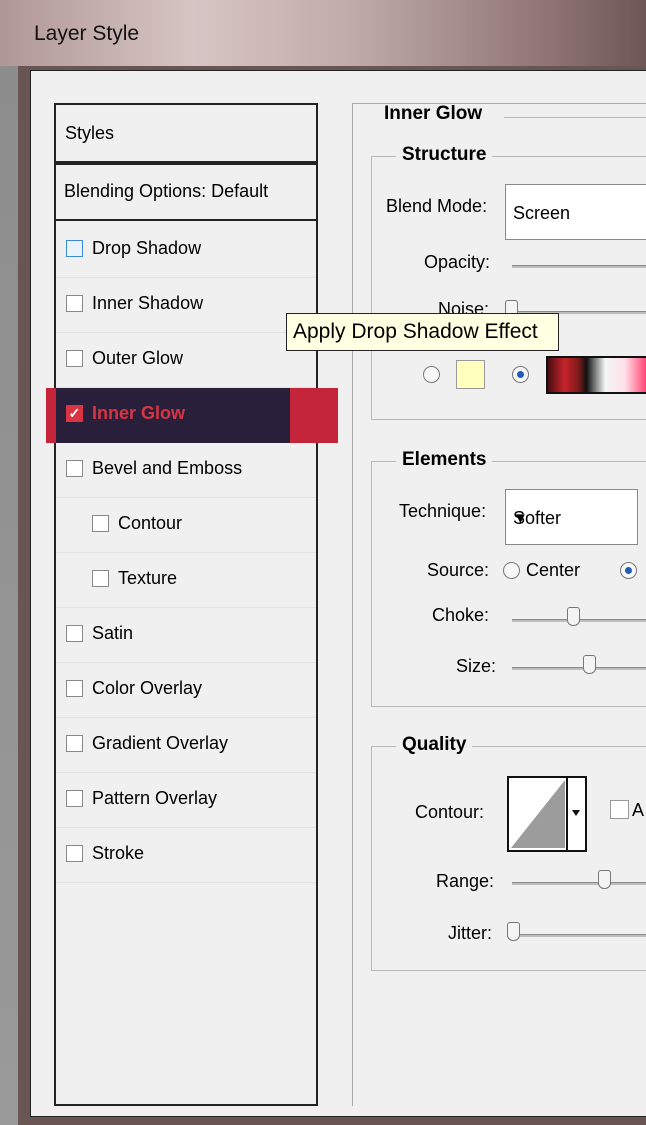 This screenshot has height=1125, width=646. What do you see at coordinates (457, 262) in the screenshot?
I see `opacity-label: Opacity:` at bounding box center [457, 262].